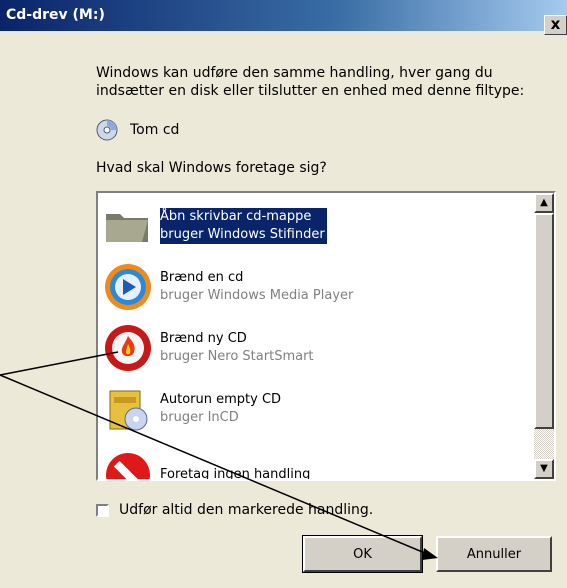 This screenshot has width=567, height=588. Describe the element at coordinates (202, 277) in the screenshot. I see `action-name: Brænd en cd` at that location.